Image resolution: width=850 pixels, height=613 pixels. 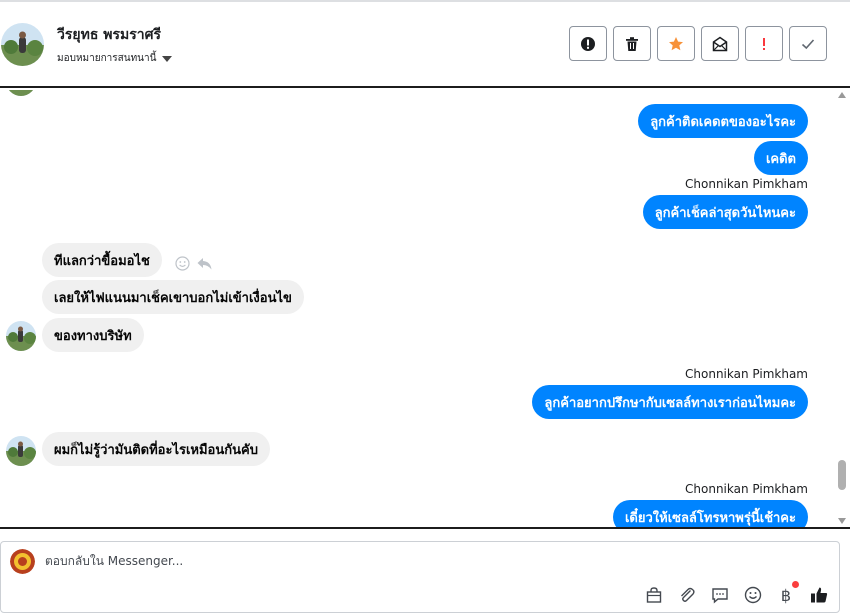 I want to click on star-icon, so click(x=676, y=43).